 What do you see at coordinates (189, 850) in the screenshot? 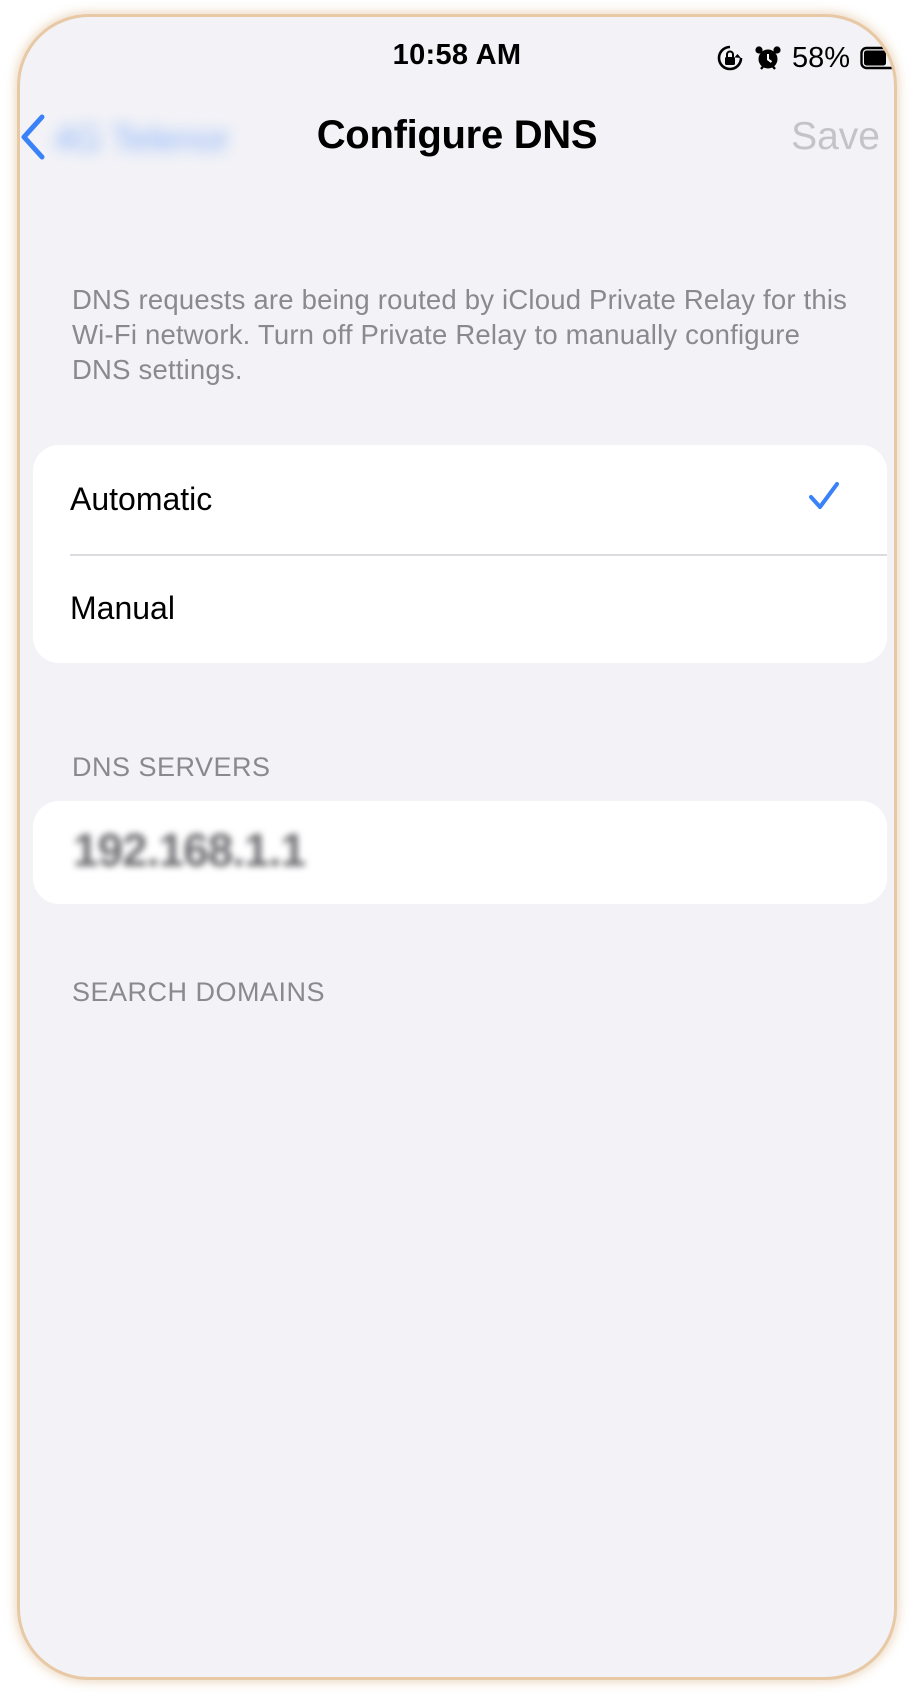
I see `dns-server-entry: 192.168.1.1` at bounding box center [189, 850].